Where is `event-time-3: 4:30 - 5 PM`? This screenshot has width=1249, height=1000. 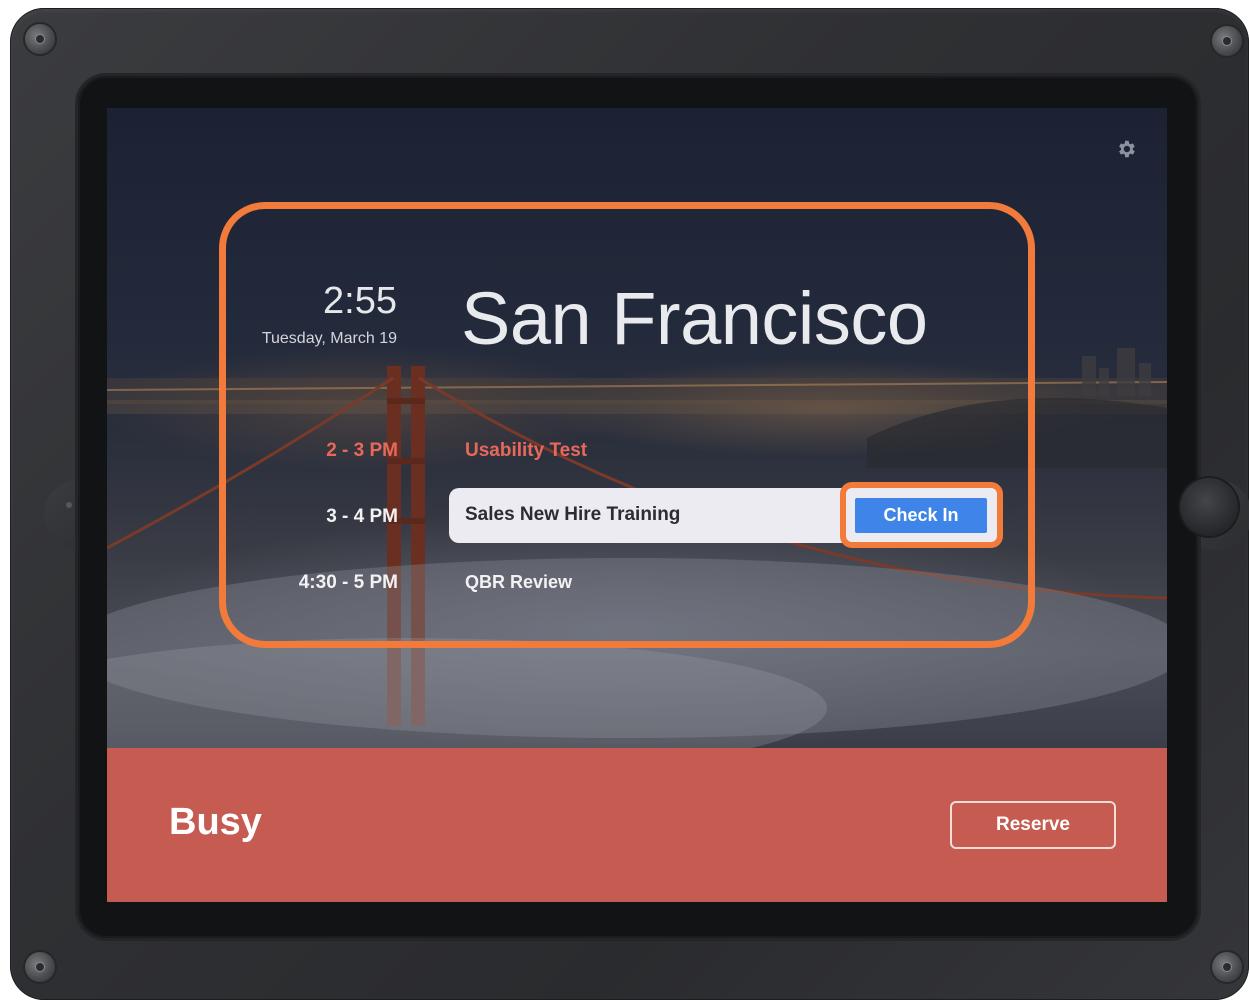 event-time-3: 4:30 - 5 PM is located at coordinates (348, 582).